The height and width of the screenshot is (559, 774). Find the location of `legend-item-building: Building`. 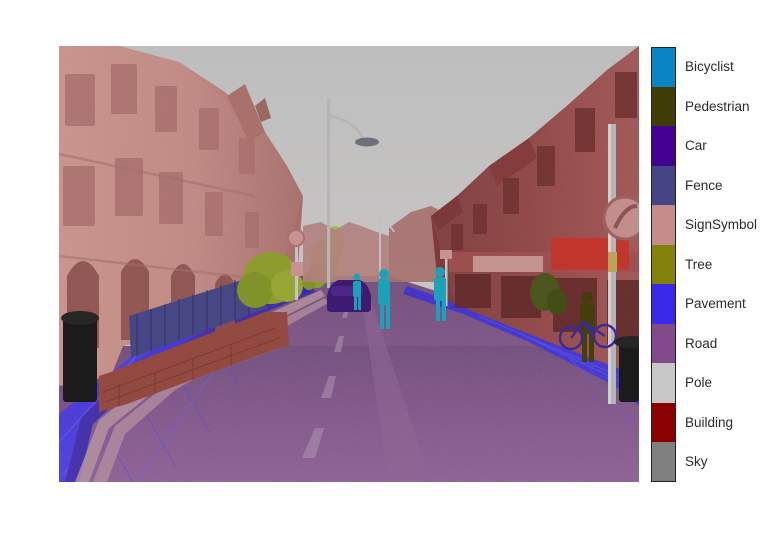

legend-item-building: Building is located at coordinates (712, 422).